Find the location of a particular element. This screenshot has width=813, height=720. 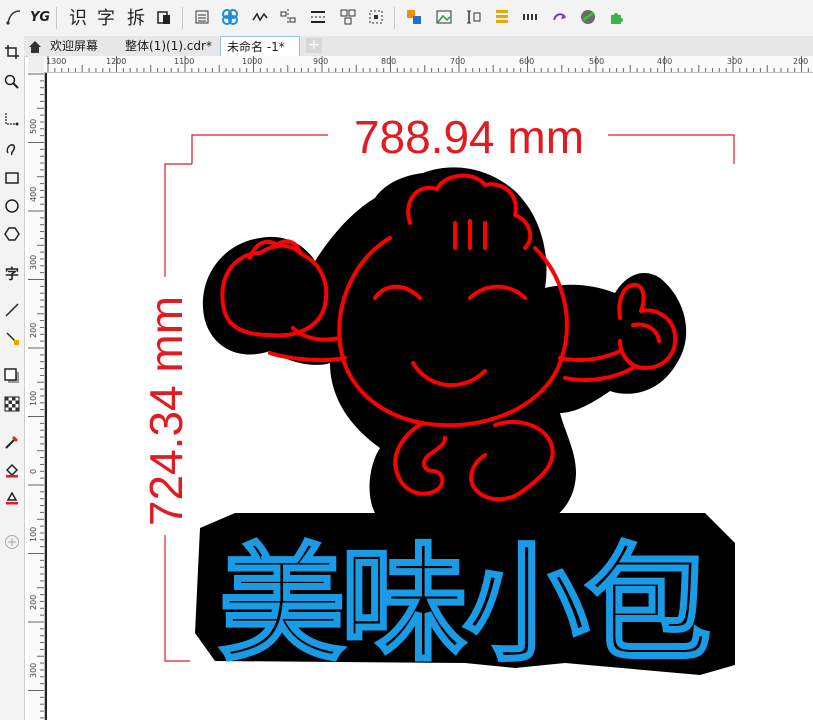

add-tool-icon is located at coordinates (12, 542).